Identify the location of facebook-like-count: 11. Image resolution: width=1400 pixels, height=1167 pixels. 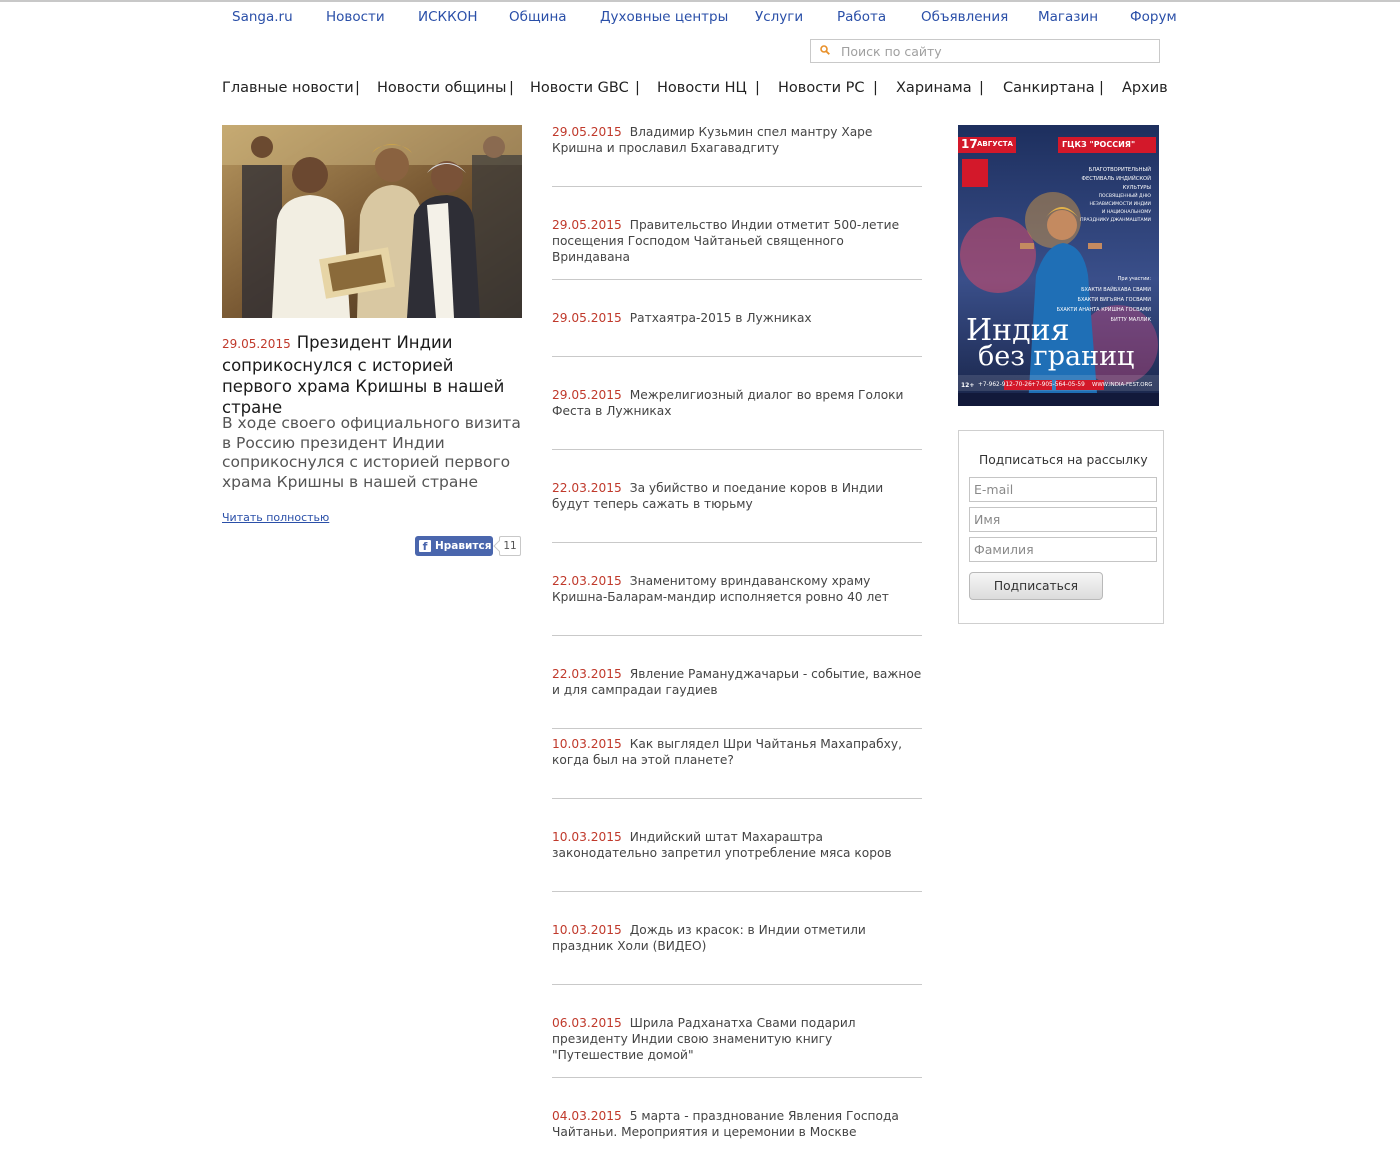
(510, 546).